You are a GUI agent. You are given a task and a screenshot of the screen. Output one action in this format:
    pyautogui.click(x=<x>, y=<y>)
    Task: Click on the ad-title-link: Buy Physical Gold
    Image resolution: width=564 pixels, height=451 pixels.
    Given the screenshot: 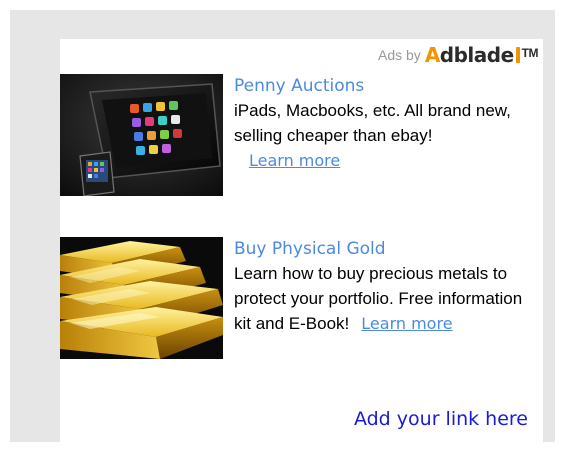 What is the action you would take?
    pyautogui.click(x=386, y=249)
    